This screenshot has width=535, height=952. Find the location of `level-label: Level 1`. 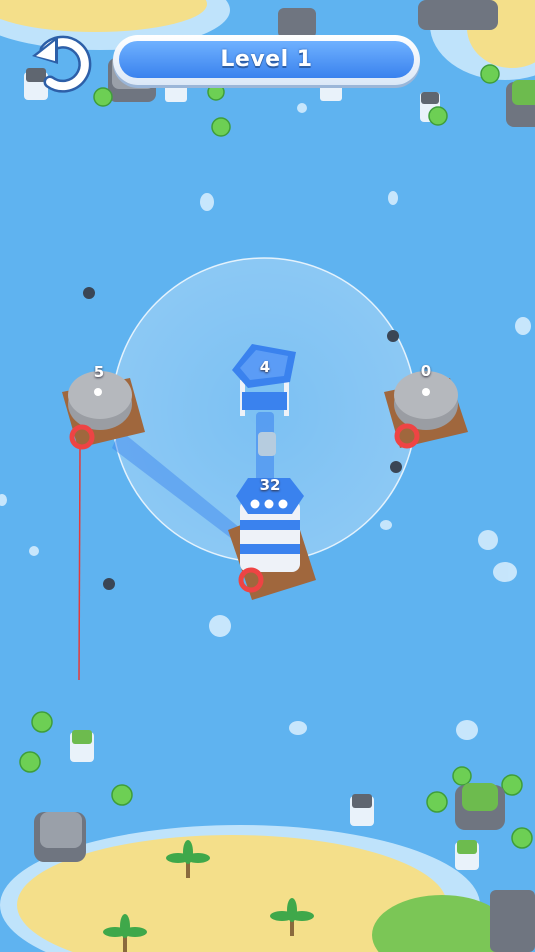

level-label: Level 1 is located at coordinates (266, 59).